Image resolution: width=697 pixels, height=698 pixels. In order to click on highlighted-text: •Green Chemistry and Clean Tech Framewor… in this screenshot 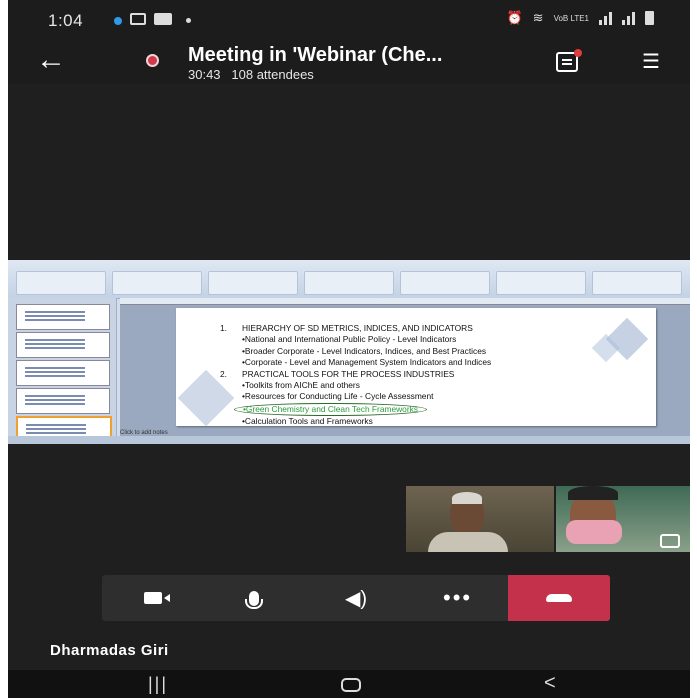, I will do `click(330, 409)`.